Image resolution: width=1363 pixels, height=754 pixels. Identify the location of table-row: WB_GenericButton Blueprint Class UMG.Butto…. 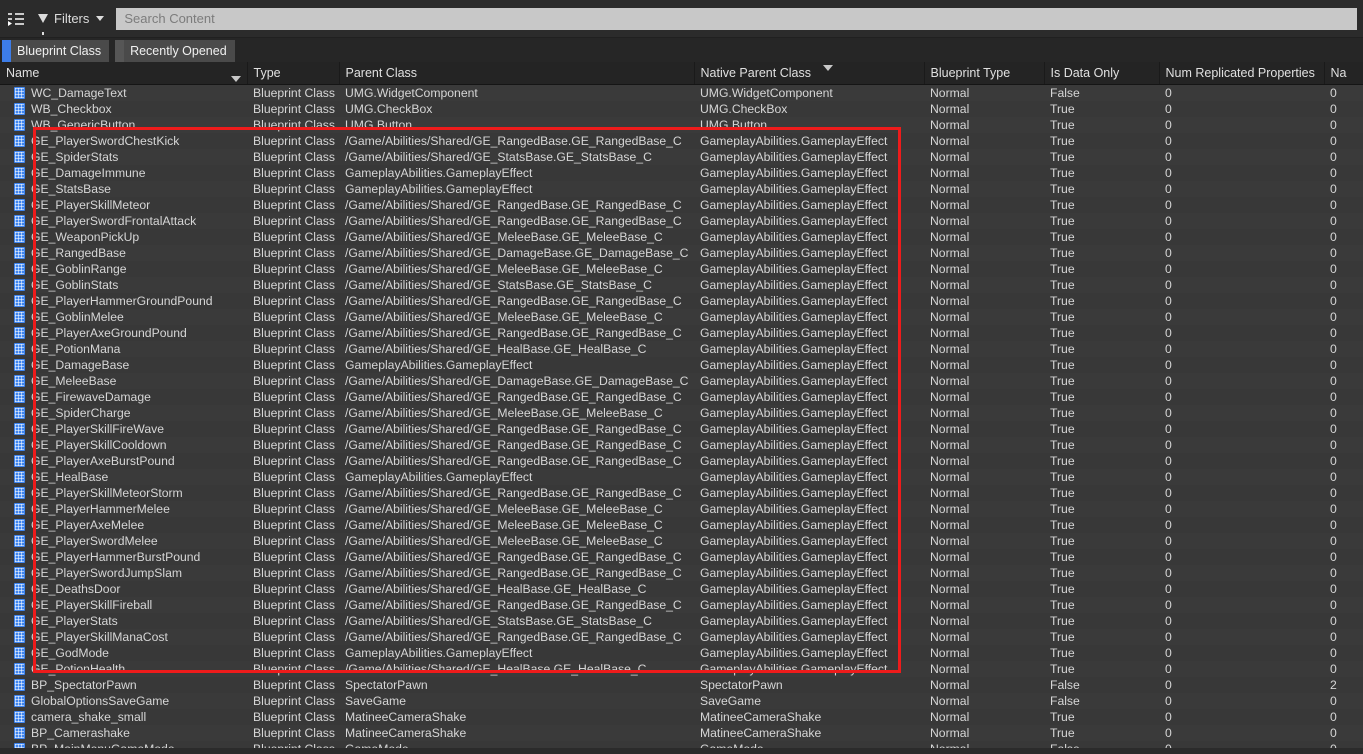
(681, 124).